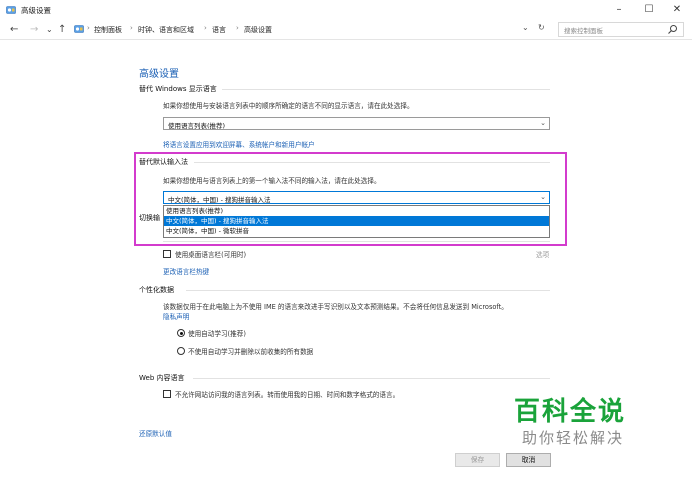  What do you see at coordinates (155, 433) in the screenshot?
I see `restore-defaults-link: 还原默认值` at bounding box center [155, 433].